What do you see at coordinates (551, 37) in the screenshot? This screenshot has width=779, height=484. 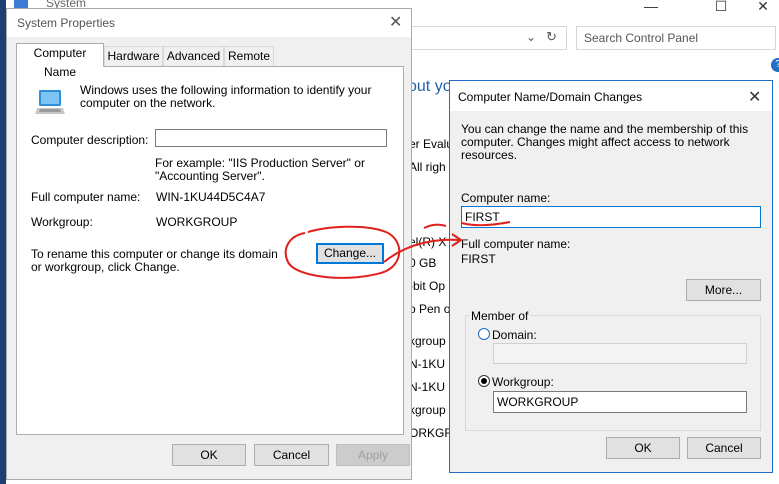 I see `refresh-icon: ↻` at bounding box center [551, 37].